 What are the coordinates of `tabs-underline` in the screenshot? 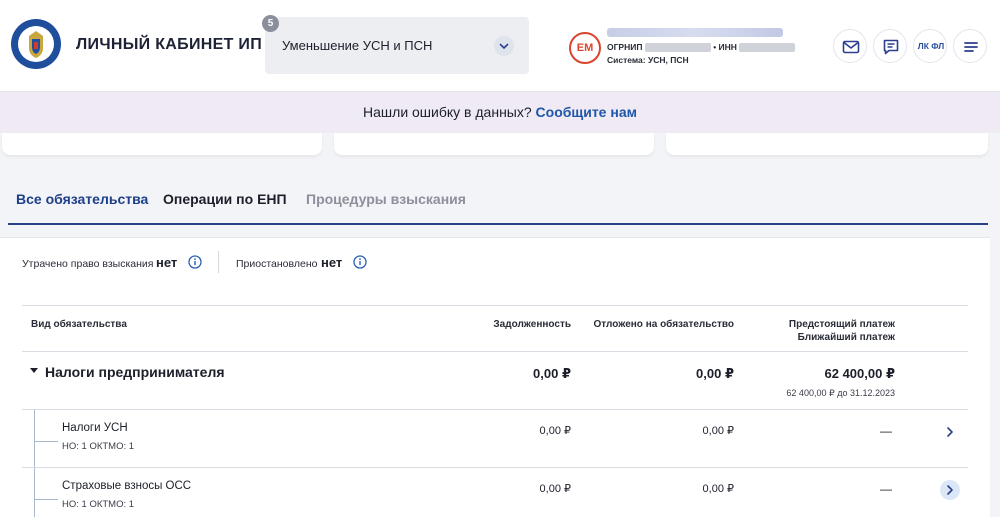 It's located at (498, 224).